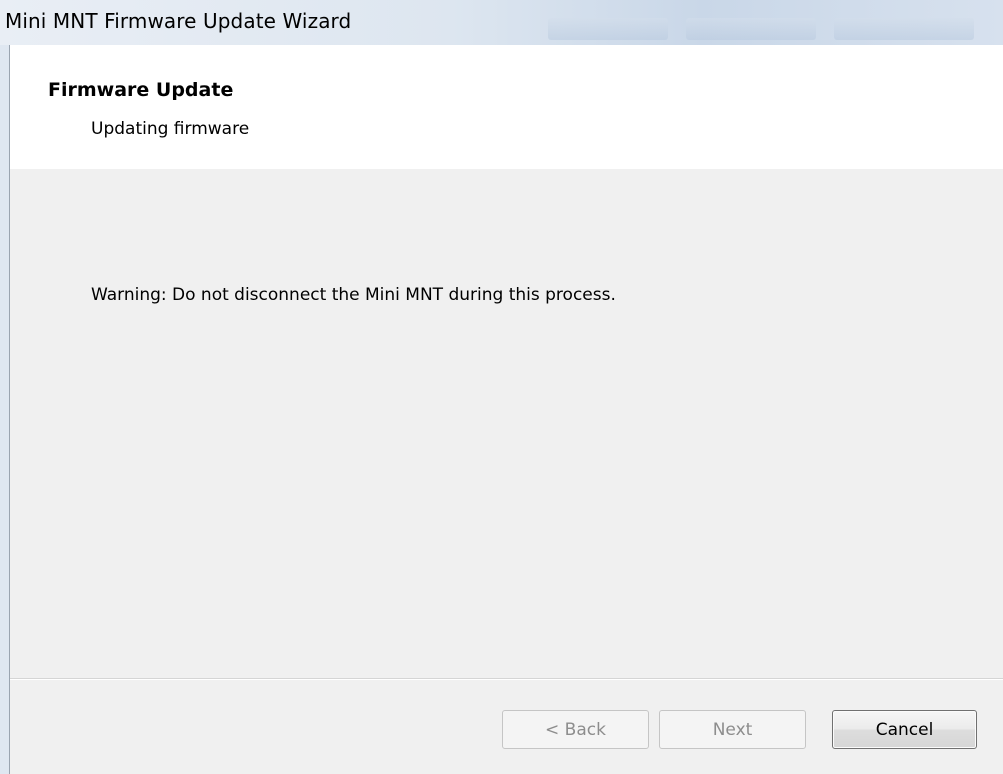 The height and width of the screenshot is (774, 1003). Describe the element at coordinates (575, 729) in the screenshot. I see `back-button: < Back` at that location.